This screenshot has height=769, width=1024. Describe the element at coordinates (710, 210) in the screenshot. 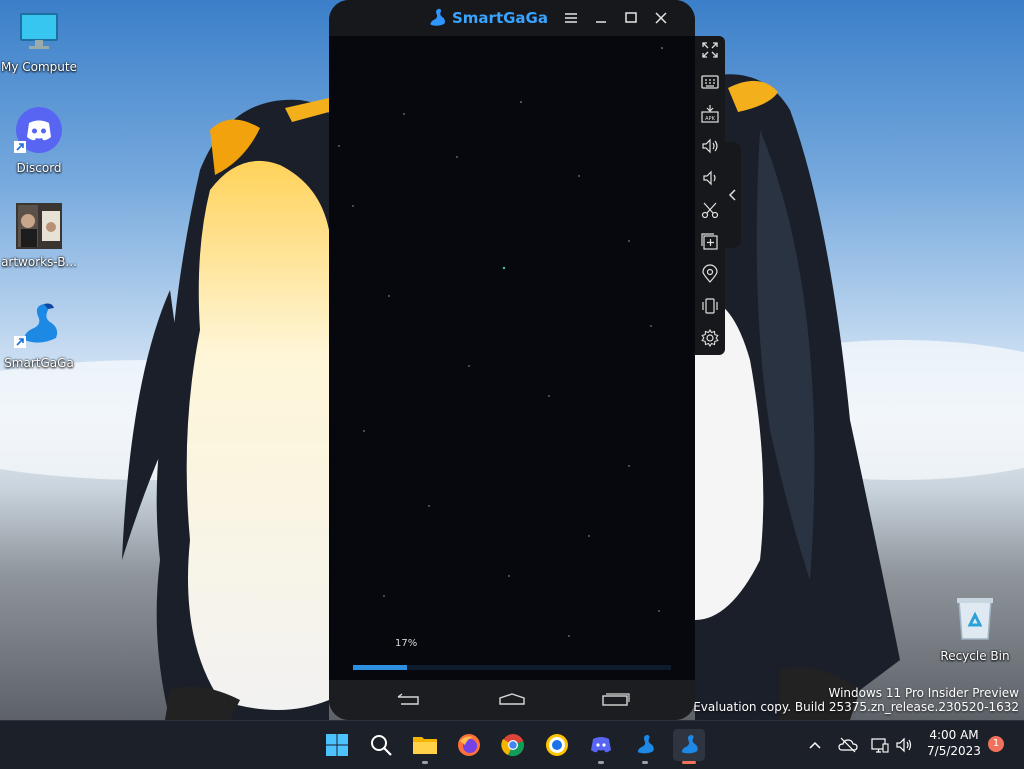

I see `screenshot-scissors-icon` at that location.